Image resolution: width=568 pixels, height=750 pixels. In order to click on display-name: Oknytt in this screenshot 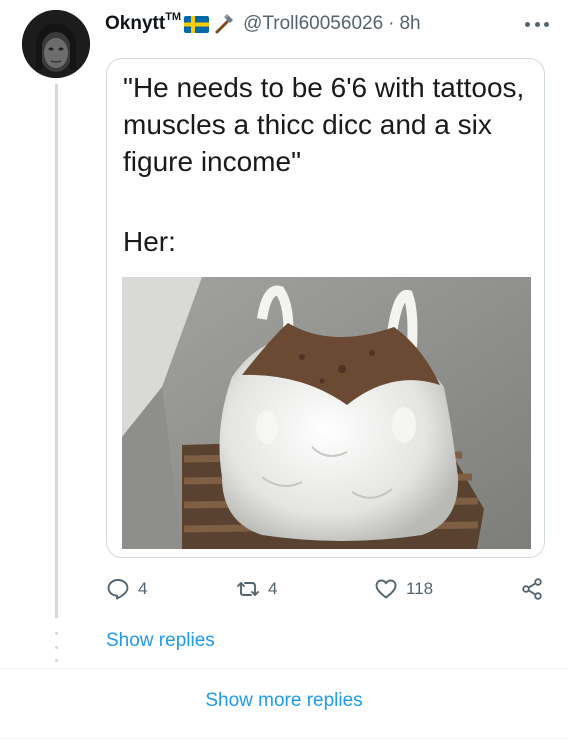, I will do `click(135, 24)`.